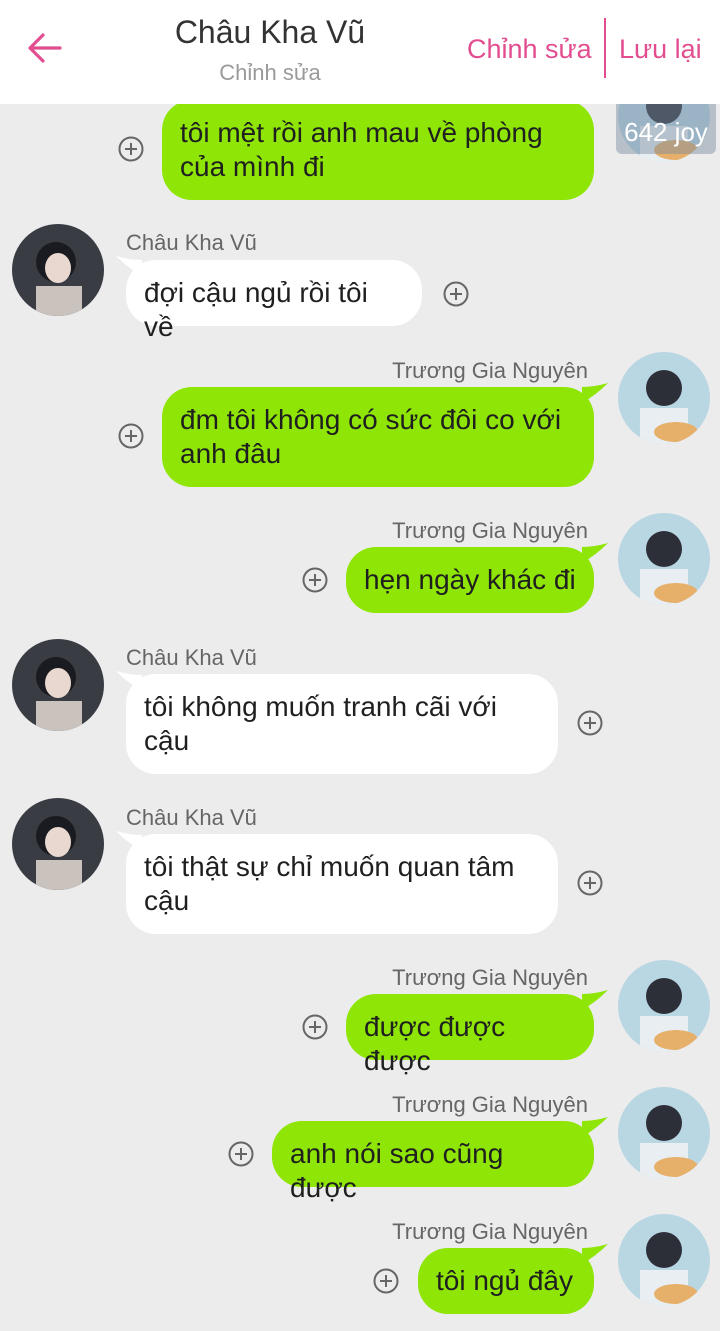 Image resolution: width=720 pixels, height=1331 pixels. I want to click on message-text: tôi ngủ đây, so click(504, 1280).